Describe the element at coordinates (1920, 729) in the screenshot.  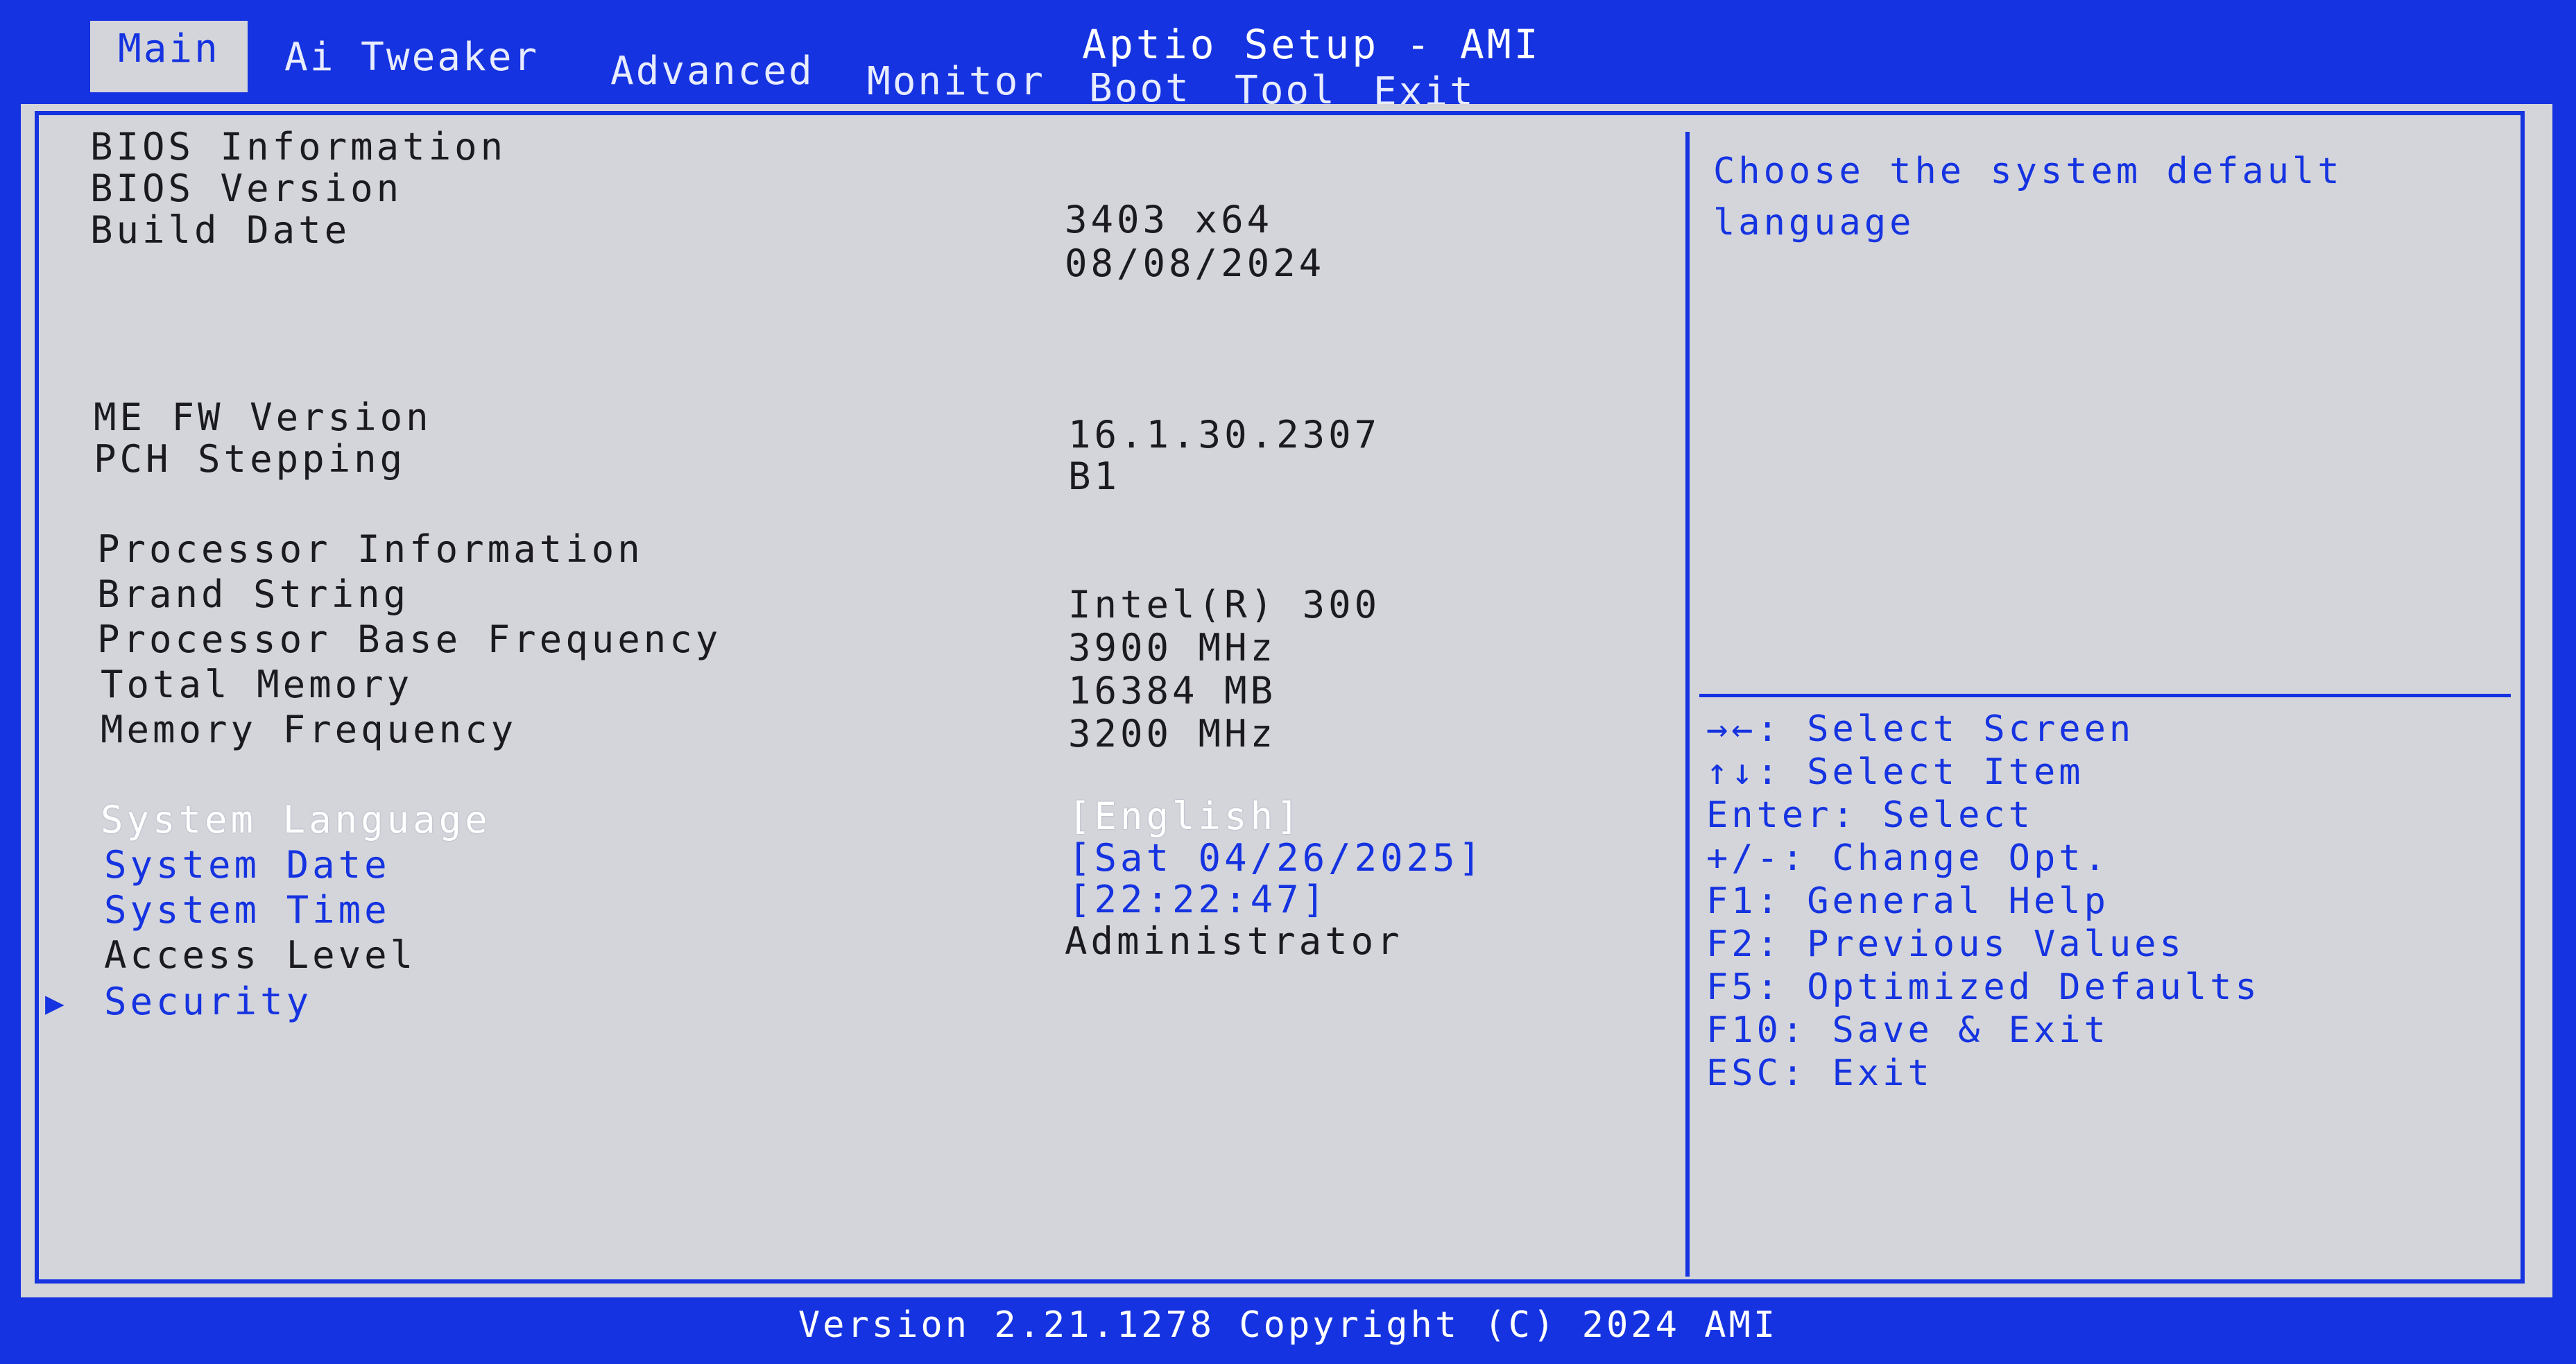
I see `key-select-screen: →←: Select Screen` at that location.